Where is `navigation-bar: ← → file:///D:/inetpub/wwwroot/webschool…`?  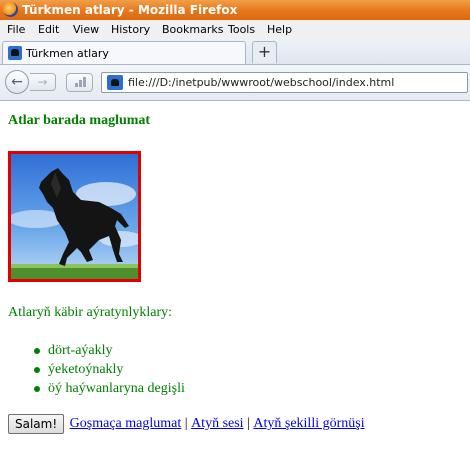 navigation-bar: ← → file:///D:/inetpub/wwwroot/webschool… is located at coordinates (235, 83).